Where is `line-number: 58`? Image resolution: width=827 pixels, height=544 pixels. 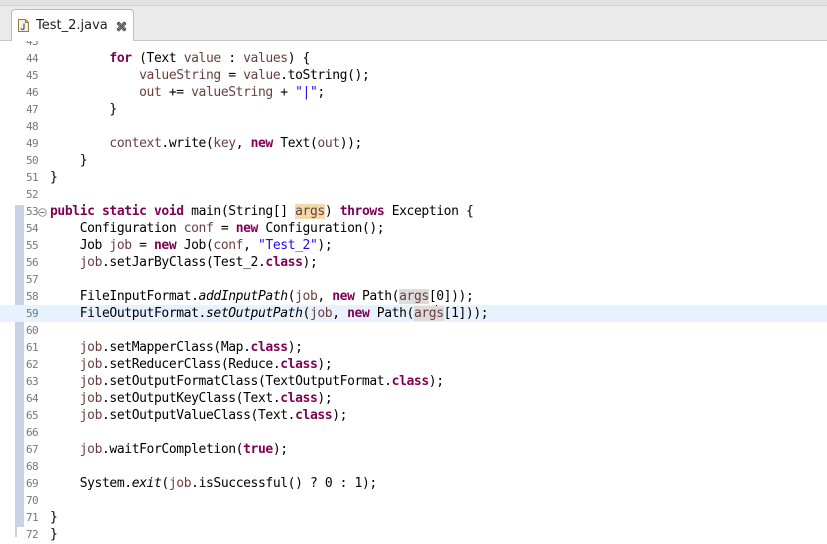
line-number: 58 is located at coordinates (32, 296).